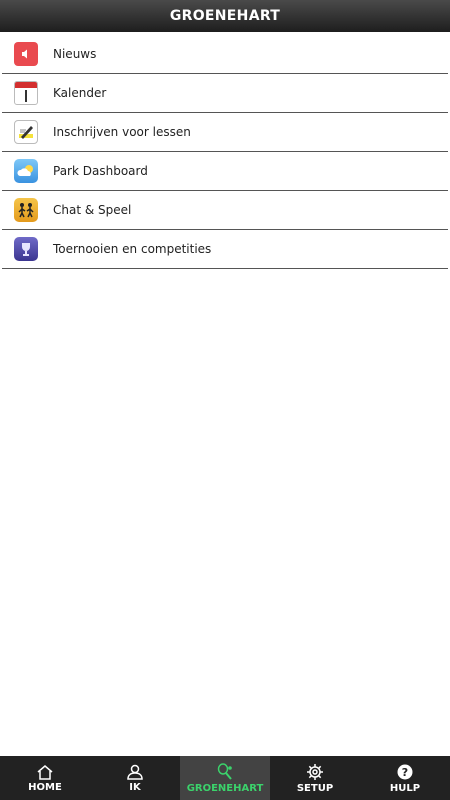 This screenshot has width=450, height=800. Describe the element at coordinates (225, 210) in the screenshot. I see `menu-item-chat-speel: Chat & Speel` at that location.